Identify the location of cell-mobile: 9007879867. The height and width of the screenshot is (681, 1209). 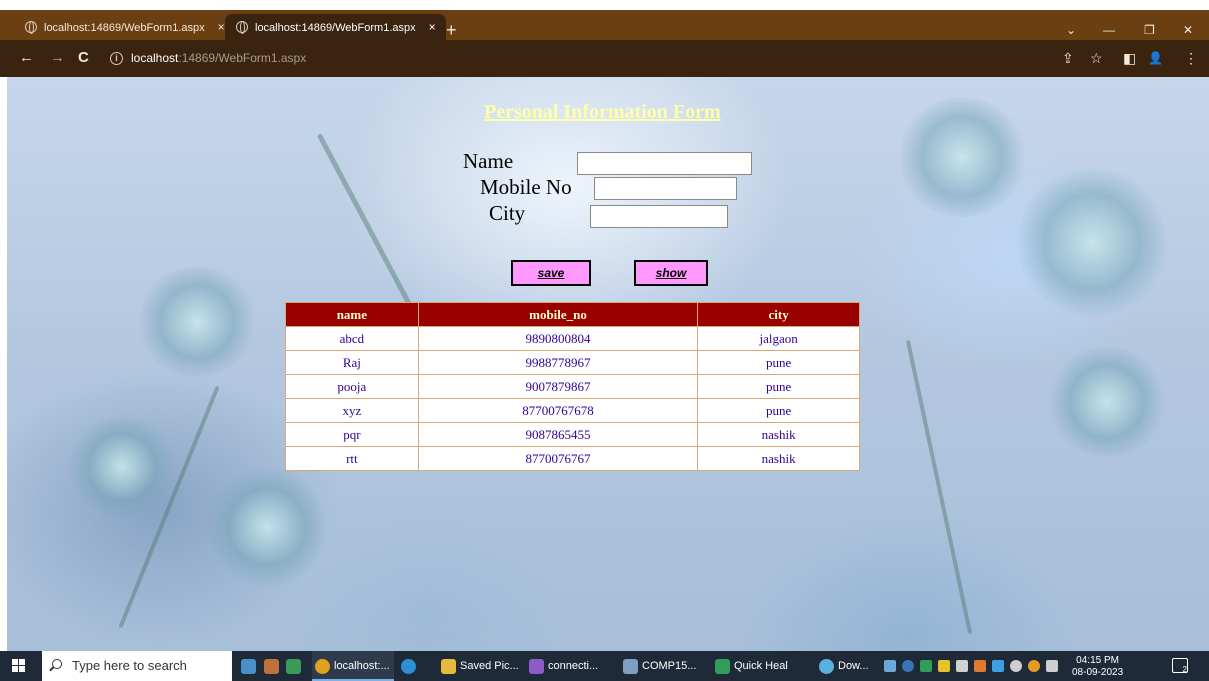
(558, 386).